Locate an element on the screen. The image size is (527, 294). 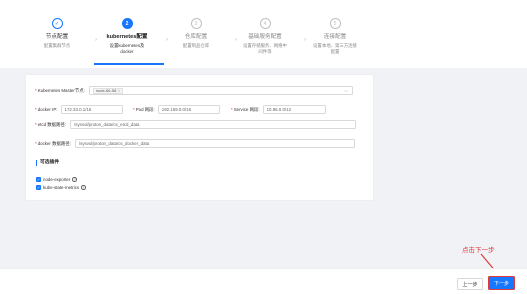
addons-section-title: 可选插件 is located at coordinates (47, 163).